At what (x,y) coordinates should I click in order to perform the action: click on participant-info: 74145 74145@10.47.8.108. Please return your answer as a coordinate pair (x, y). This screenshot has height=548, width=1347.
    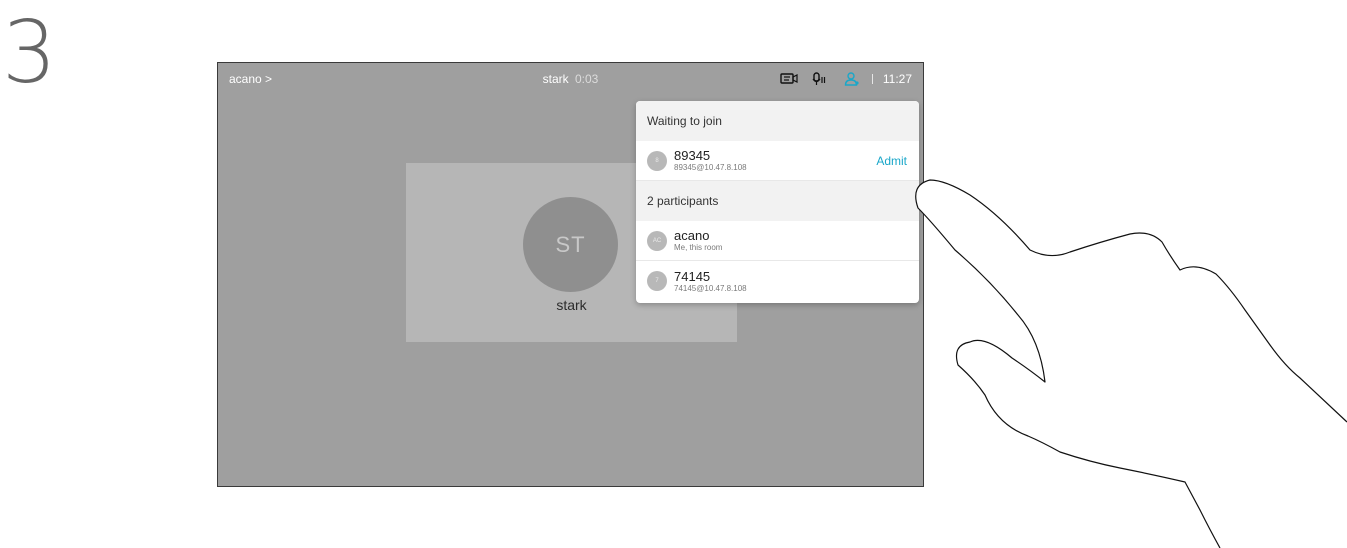
    Looking at the image, I should click on (710, 281).